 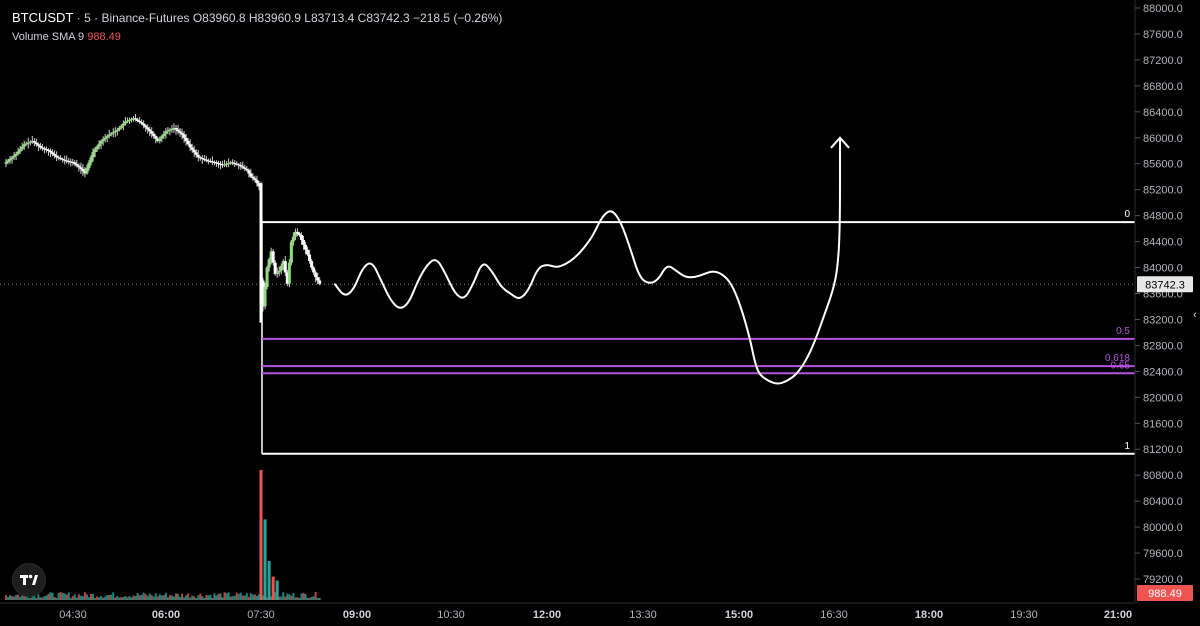 I want to click on interval-label: 5, so click(x=87, y=18).